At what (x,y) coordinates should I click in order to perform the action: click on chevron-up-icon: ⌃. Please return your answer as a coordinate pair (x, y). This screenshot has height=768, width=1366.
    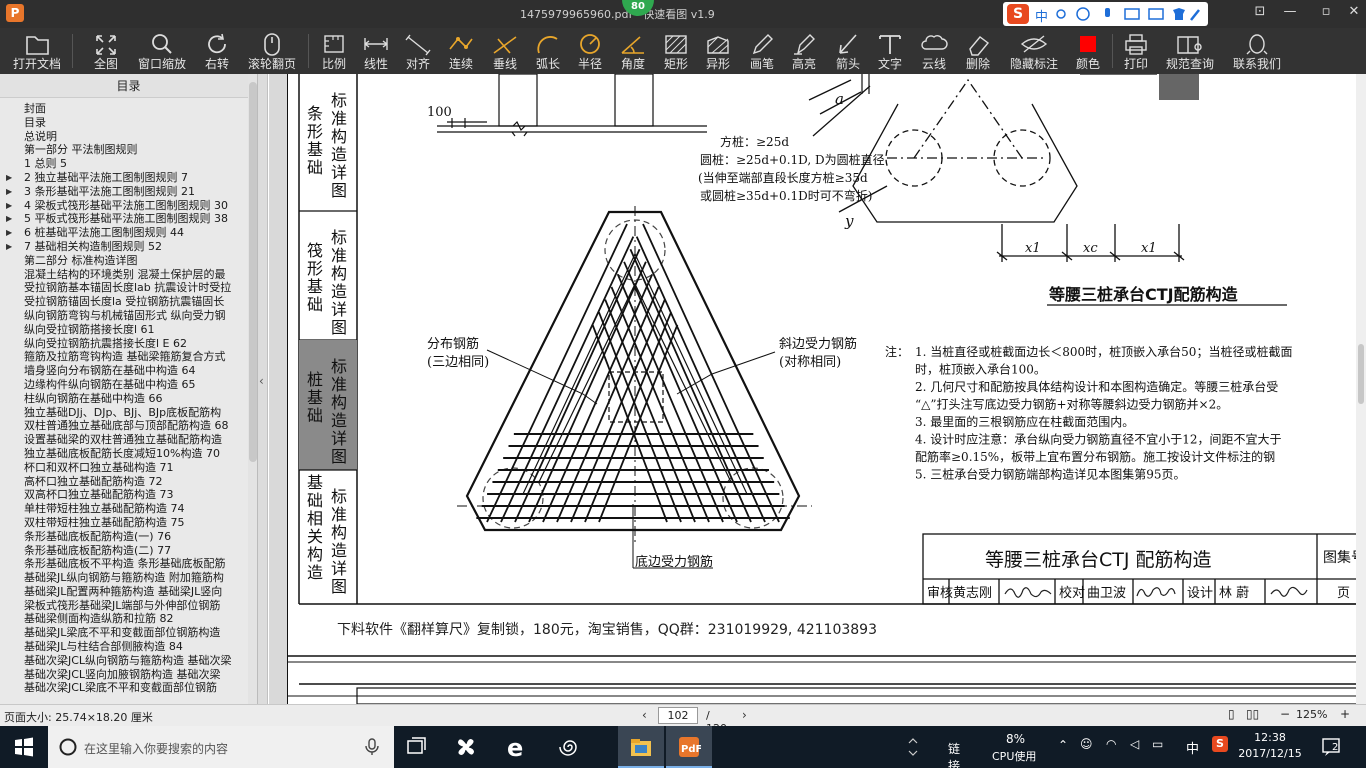
    Looking at the image, I should click on (1063, 745).